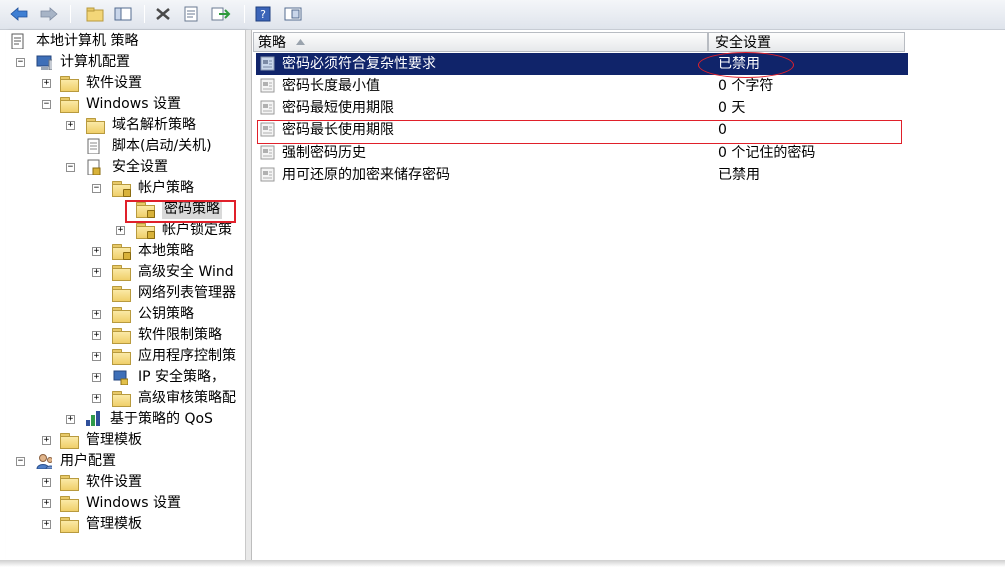  I want to click on tree-label: 帐户策略, so click(166, 188).